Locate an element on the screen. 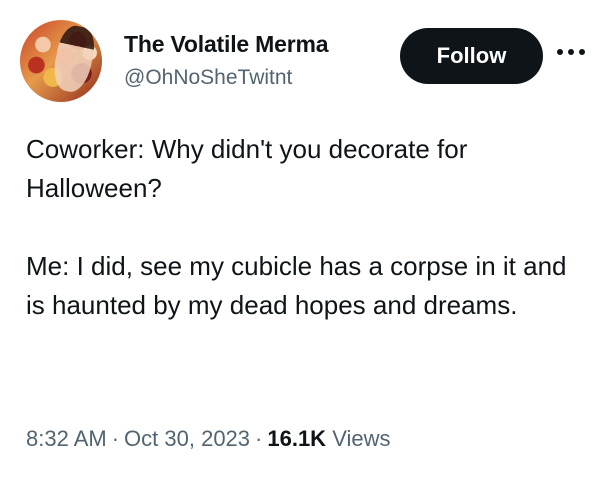  views-count: 16.1K is located at coordinates (296, 438).